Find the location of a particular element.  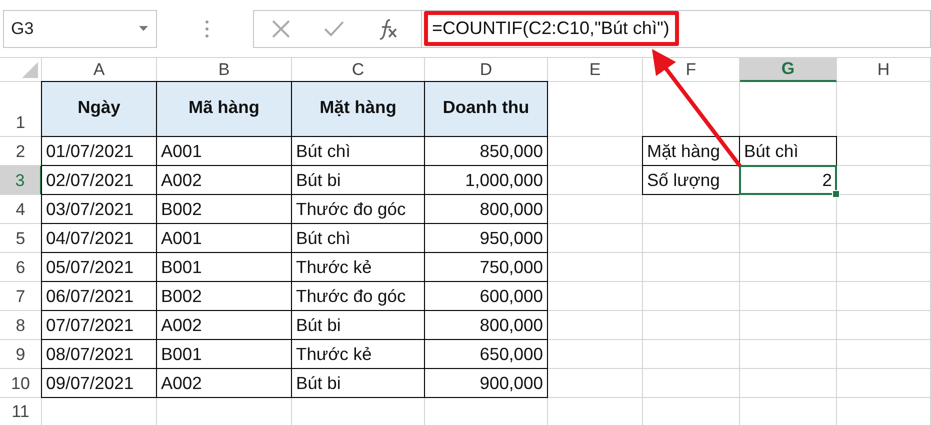

formula-bar: =COUNTIF(C2:C10,"Bút chì") is located at coordinates (676, 29).